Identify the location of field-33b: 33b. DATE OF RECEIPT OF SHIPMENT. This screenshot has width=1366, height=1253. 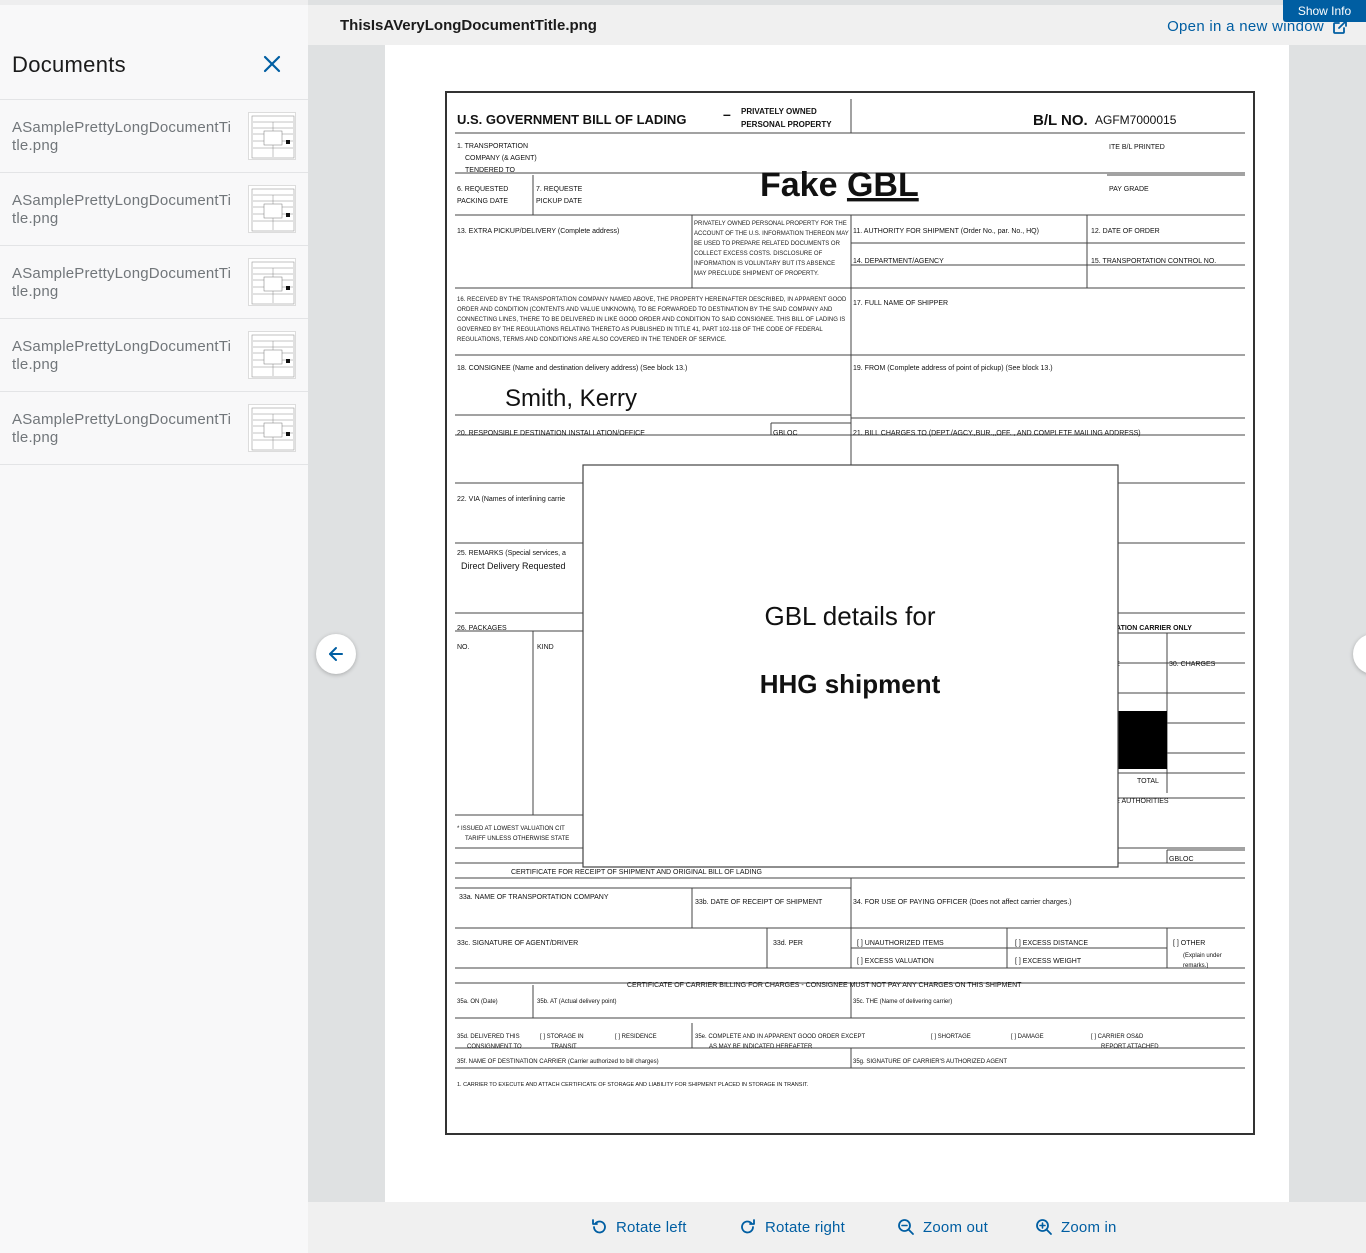
(759, 902).